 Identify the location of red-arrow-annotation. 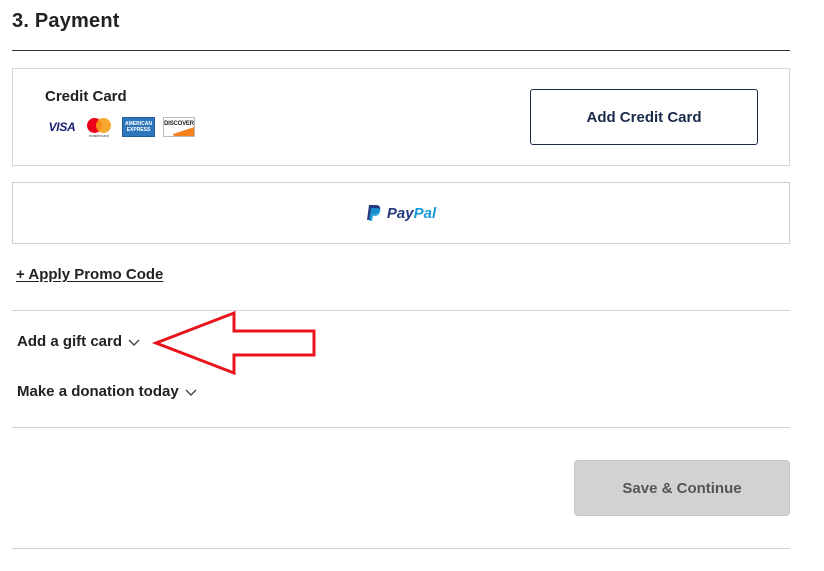
(233, 343).